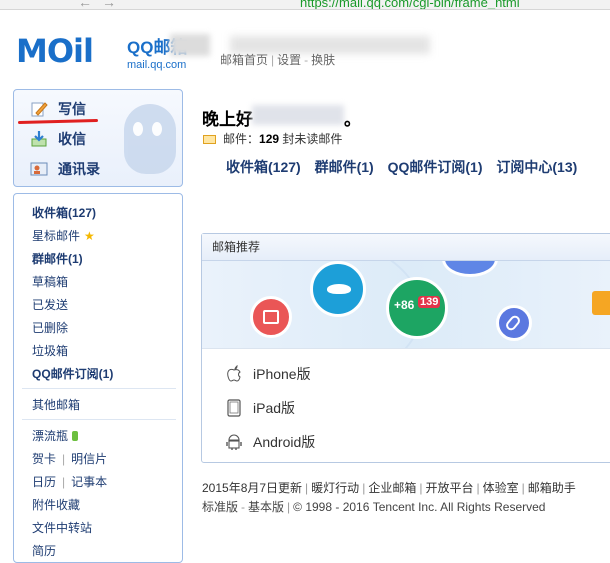 The image size is (610, 563). What do you see at coordinates (55, 51) in the screenshot?
I see `logo-text: MOil` at bounding box center [55, 51].